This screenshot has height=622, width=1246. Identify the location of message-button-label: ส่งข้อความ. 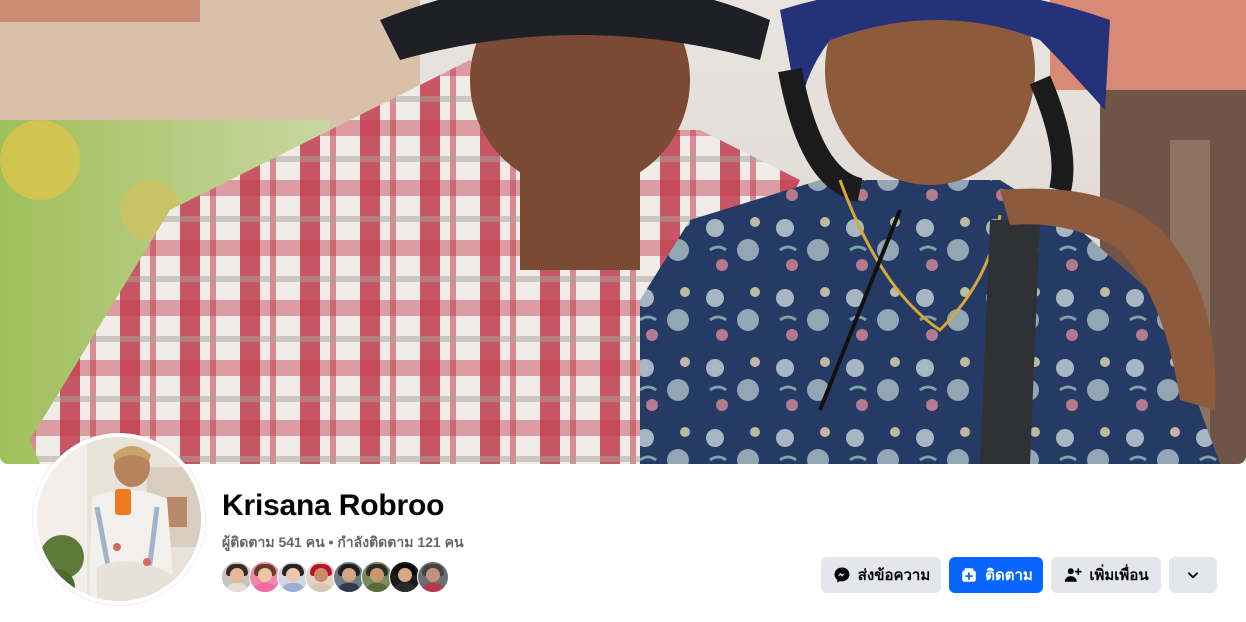
(894, 575).